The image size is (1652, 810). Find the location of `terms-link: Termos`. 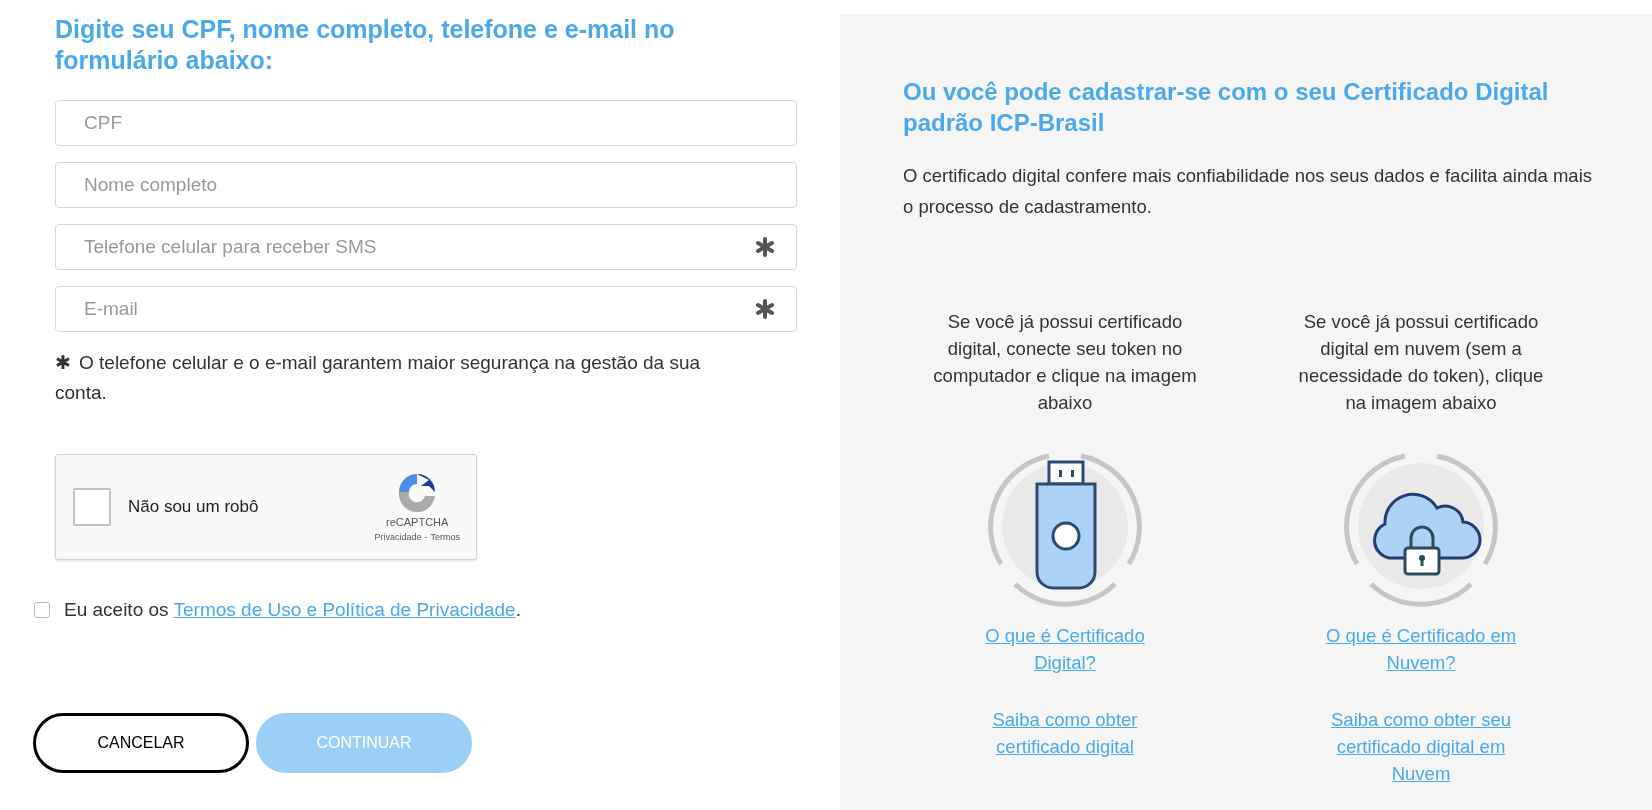

terms-link: Termos is located at coordinates (445, 537).